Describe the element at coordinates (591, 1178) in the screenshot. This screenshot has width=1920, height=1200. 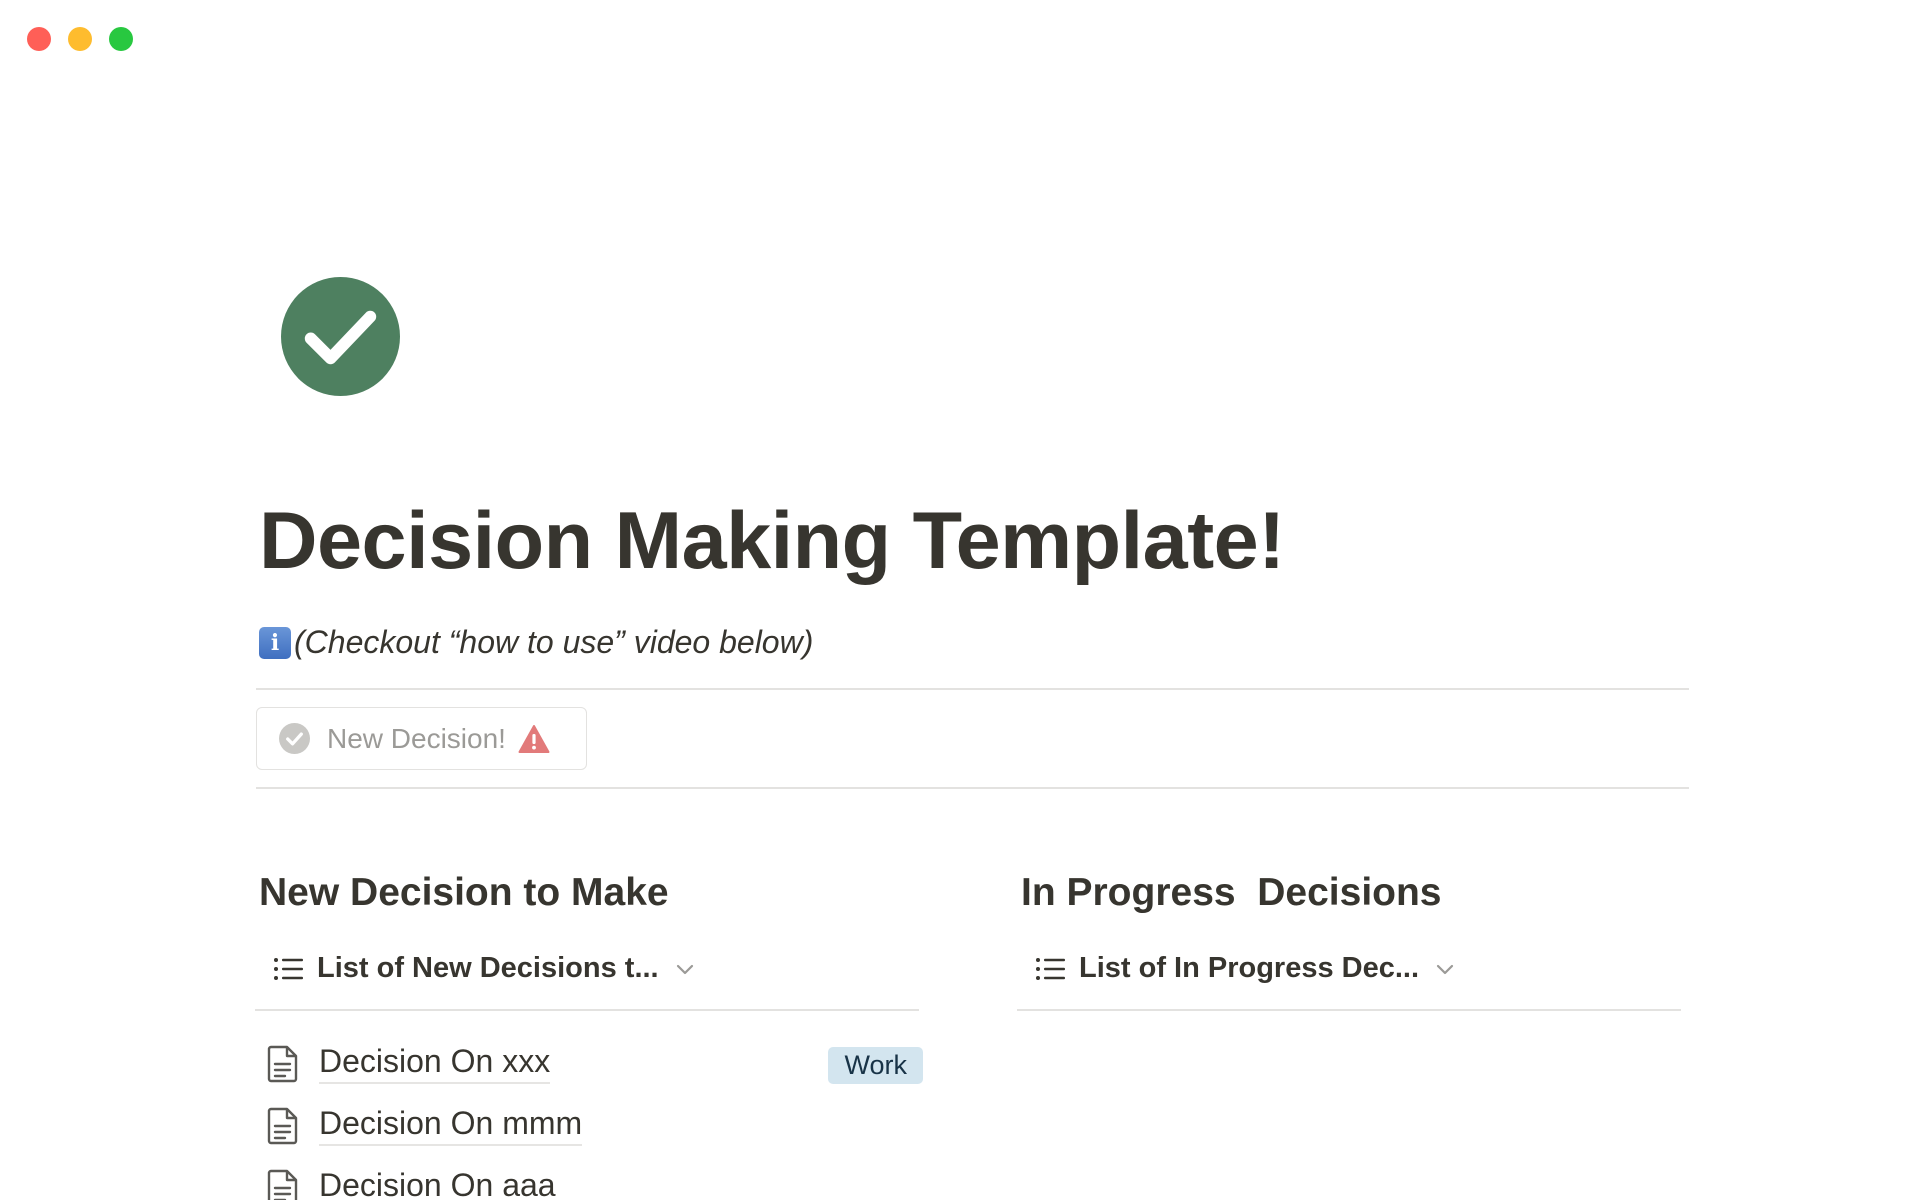
I see `list-item: Decision On aaa` at that location.